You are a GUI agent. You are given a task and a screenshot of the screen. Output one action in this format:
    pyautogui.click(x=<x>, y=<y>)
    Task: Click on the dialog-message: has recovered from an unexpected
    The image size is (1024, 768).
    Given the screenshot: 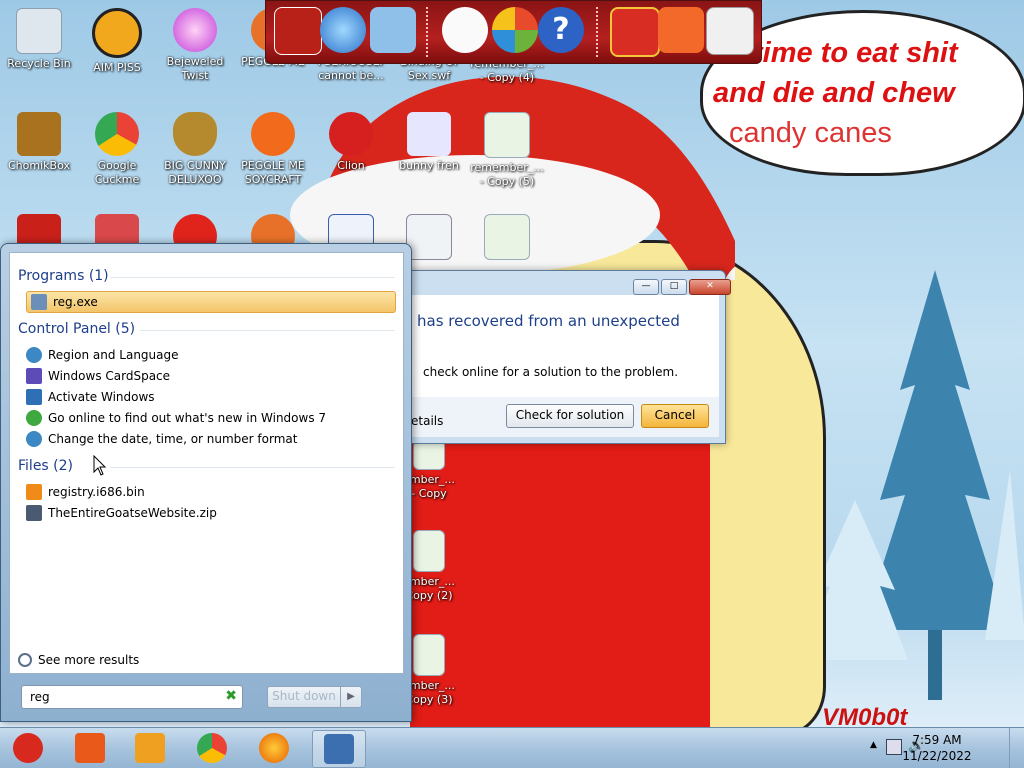 What is the action you would take?
    pyautogui.click(x=548, y=321)
    